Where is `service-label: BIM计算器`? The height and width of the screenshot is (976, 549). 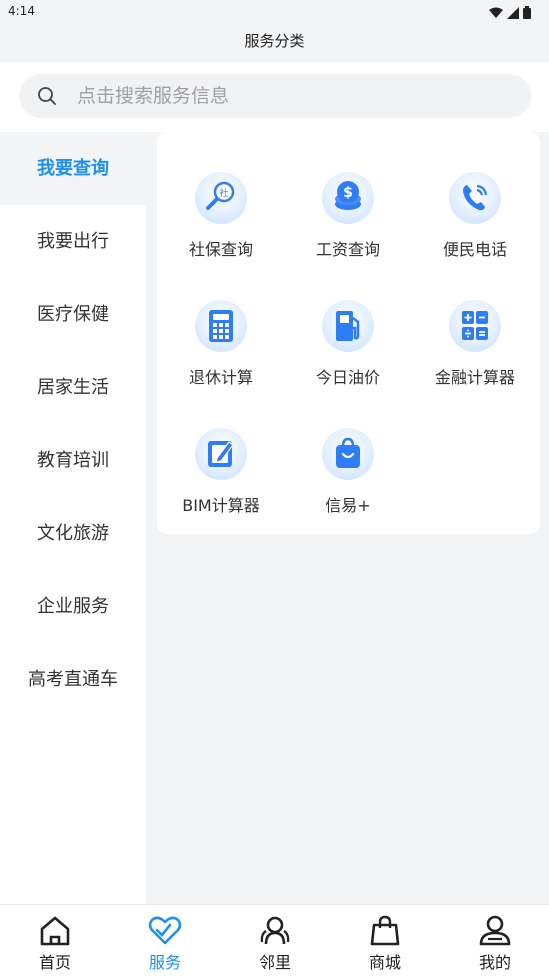
service-label: BIM计算器 is located at coordinates (221, 505).